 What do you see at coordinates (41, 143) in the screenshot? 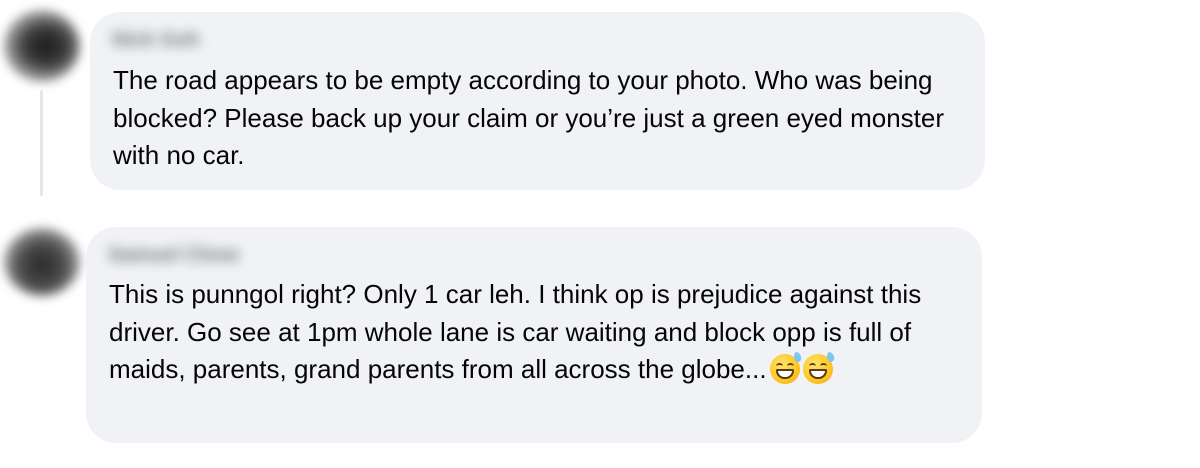
I see `thread-line` at bounding box center [41, 143].